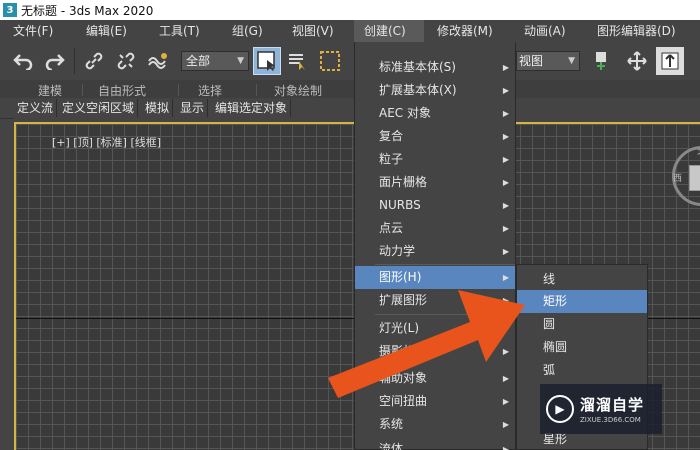 This screenshot has height=450, width=700. What do you see at coordinates (313, 31) in the screenshot?
I see `menu-views: 视图(V)` at bounding box center [313, 31].